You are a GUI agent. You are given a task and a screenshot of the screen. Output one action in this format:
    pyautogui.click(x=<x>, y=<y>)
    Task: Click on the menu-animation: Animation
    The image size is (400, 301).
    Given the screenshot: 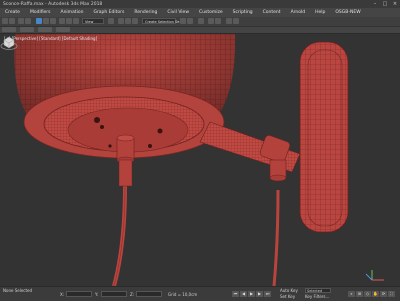 What is the action you would take?
    pyautogui.click(x=72, y=12)
    